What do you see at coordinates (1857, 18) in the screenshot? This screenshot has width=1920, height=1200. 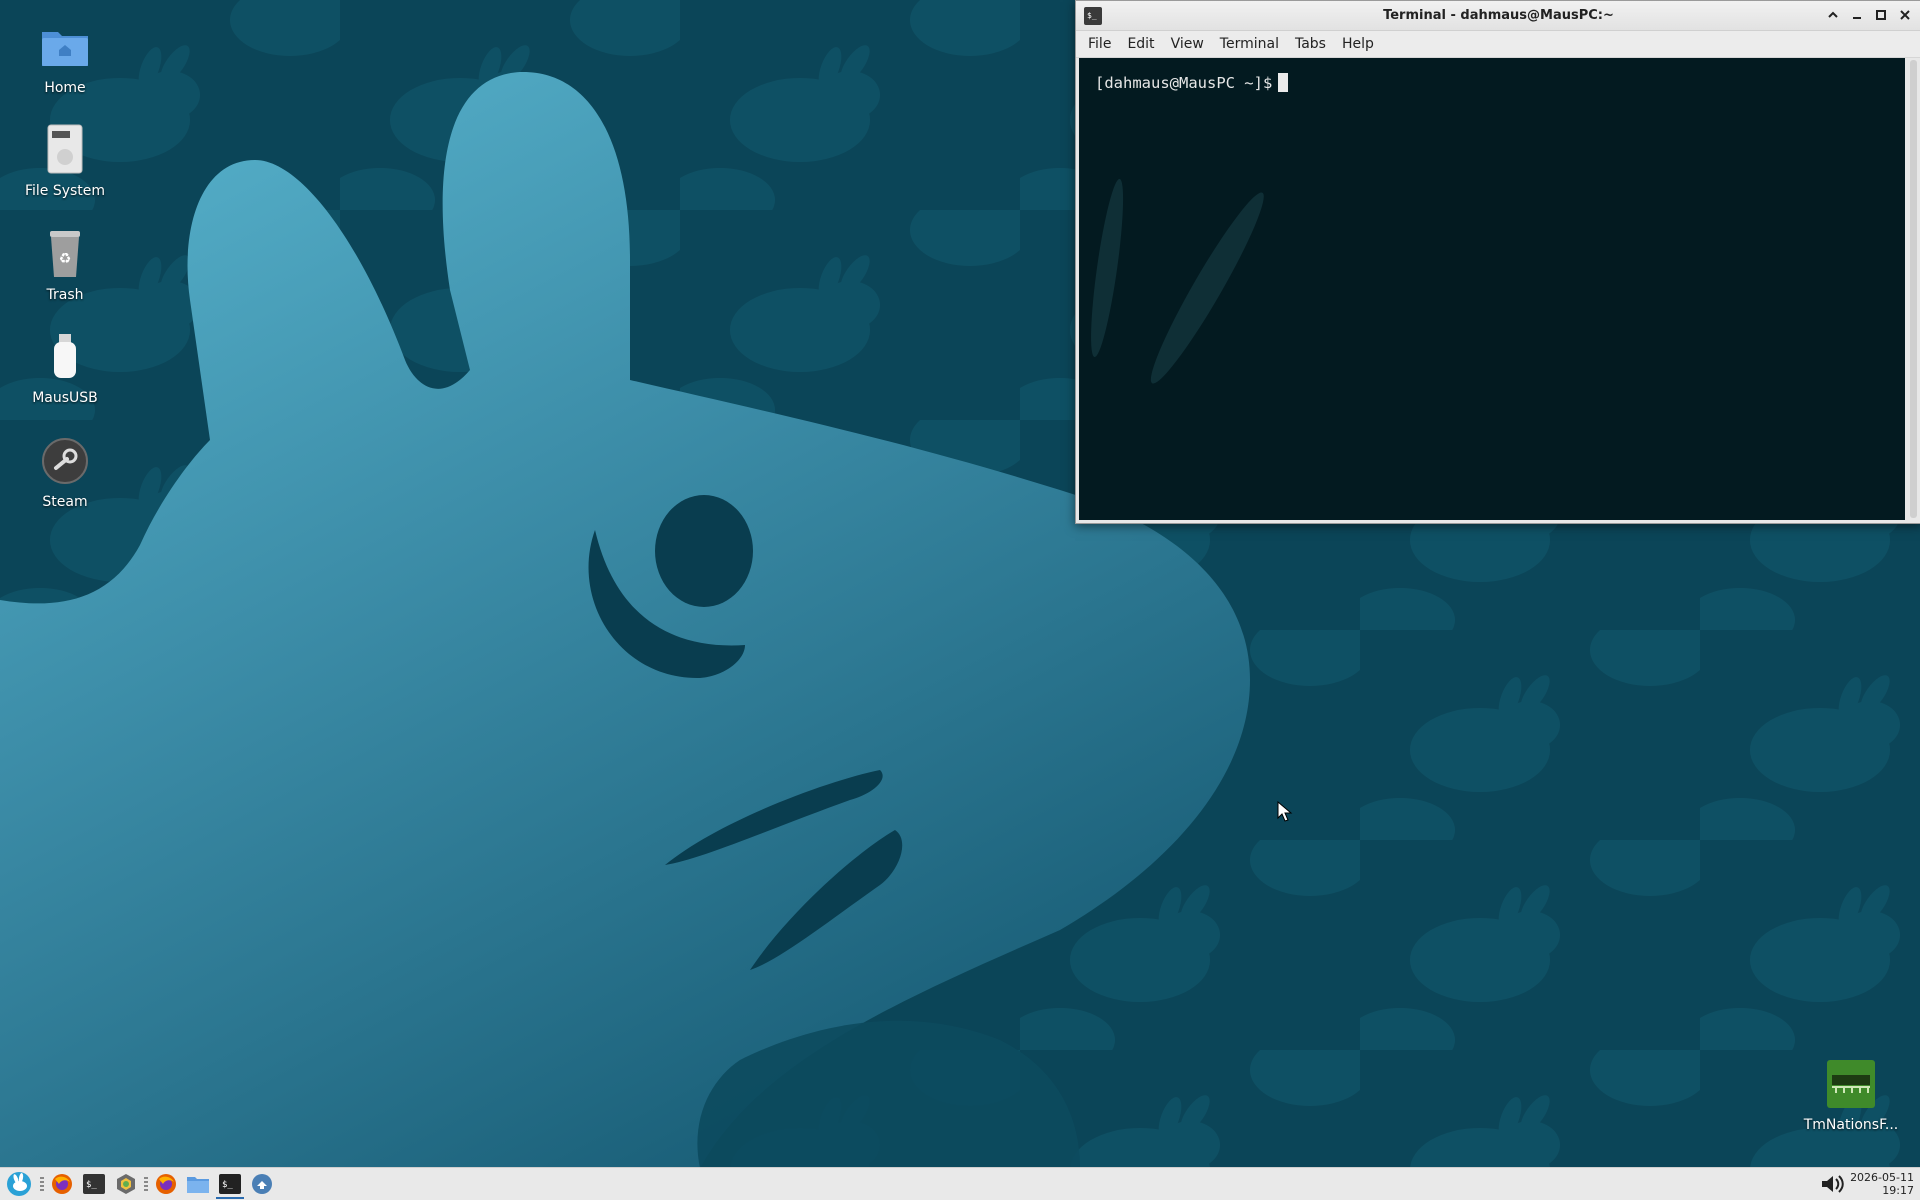 I see `minimize-icon` at bounding box center [1857, 18].